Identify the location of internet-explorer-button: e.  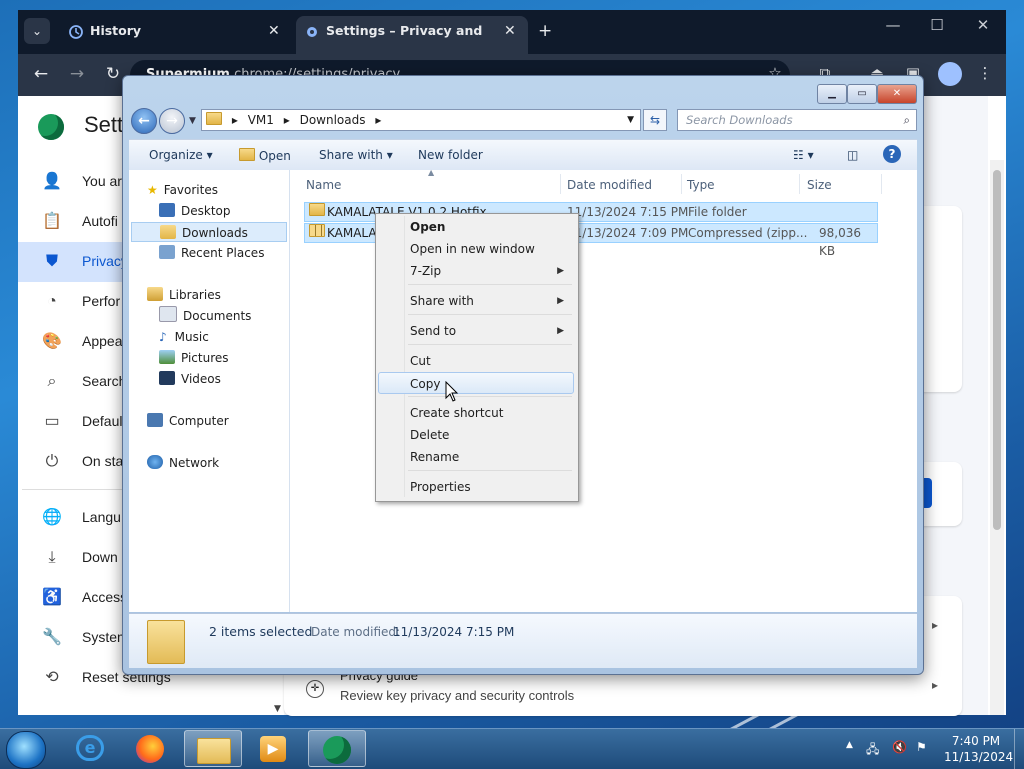
(91, 748).